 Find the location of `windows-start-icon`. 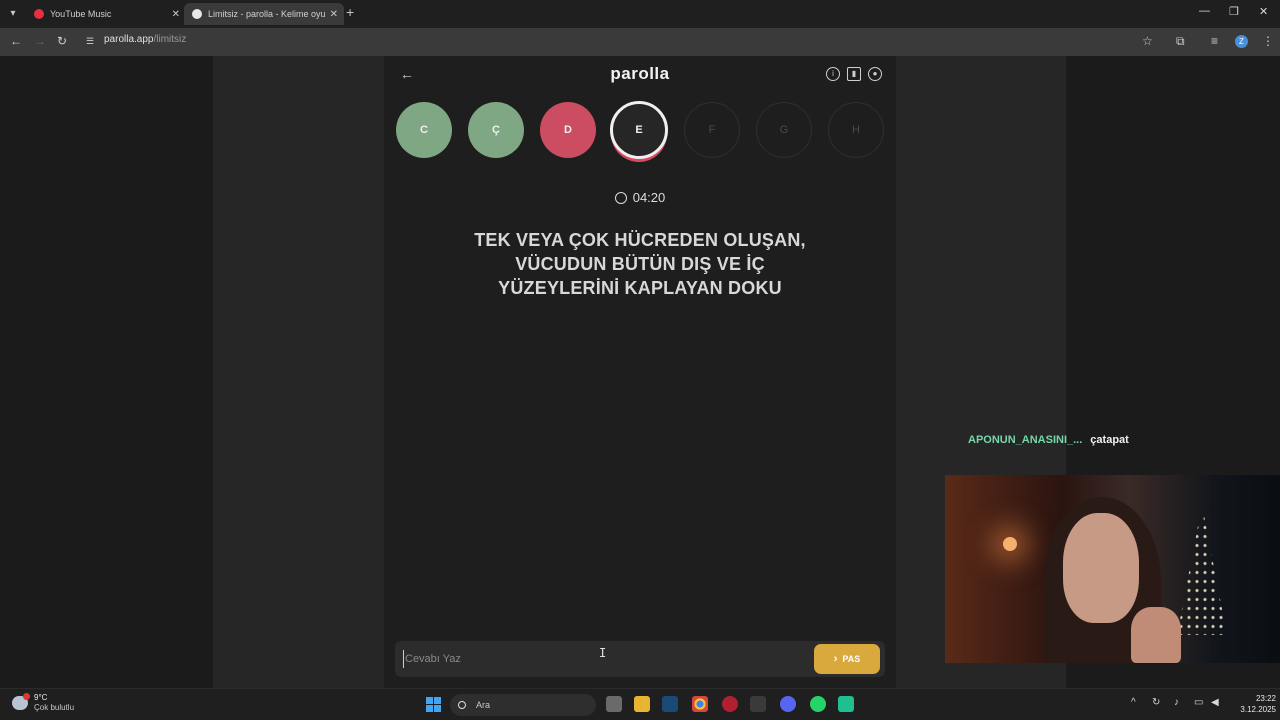

windows-start-icon is located at coordinates (433, 704).